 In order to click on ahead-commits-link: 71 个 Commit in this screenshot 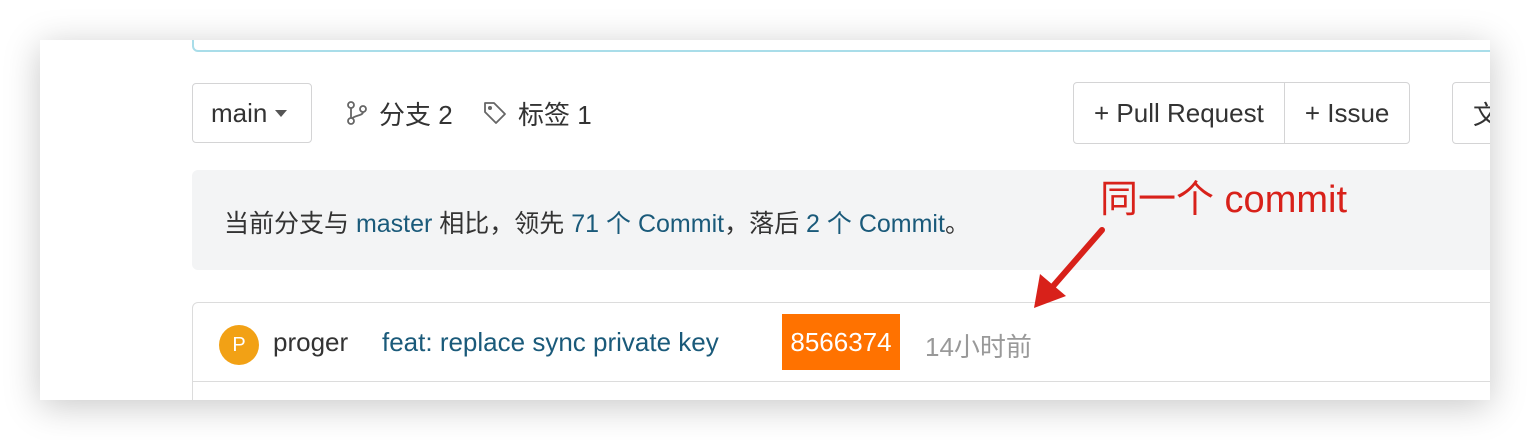, I will do `click(647, 224)`.